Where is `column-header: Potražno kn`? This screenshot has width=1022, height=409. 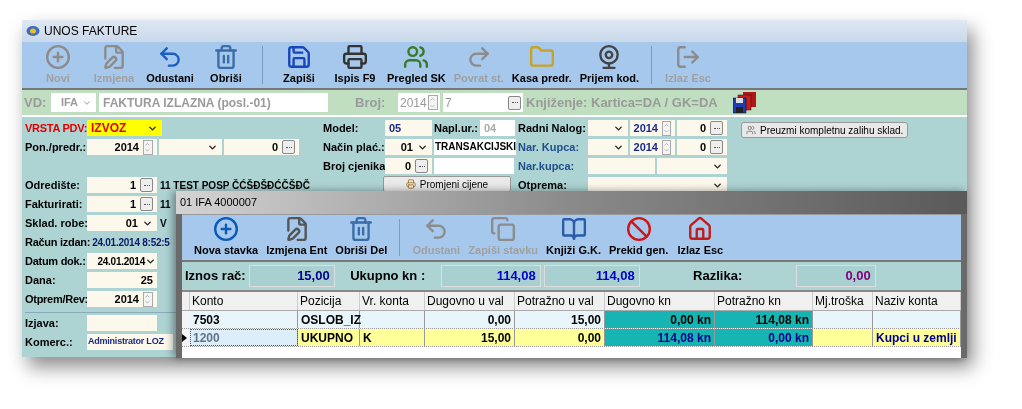
column-header: Potražno kn is located at coordinates (764, 301).